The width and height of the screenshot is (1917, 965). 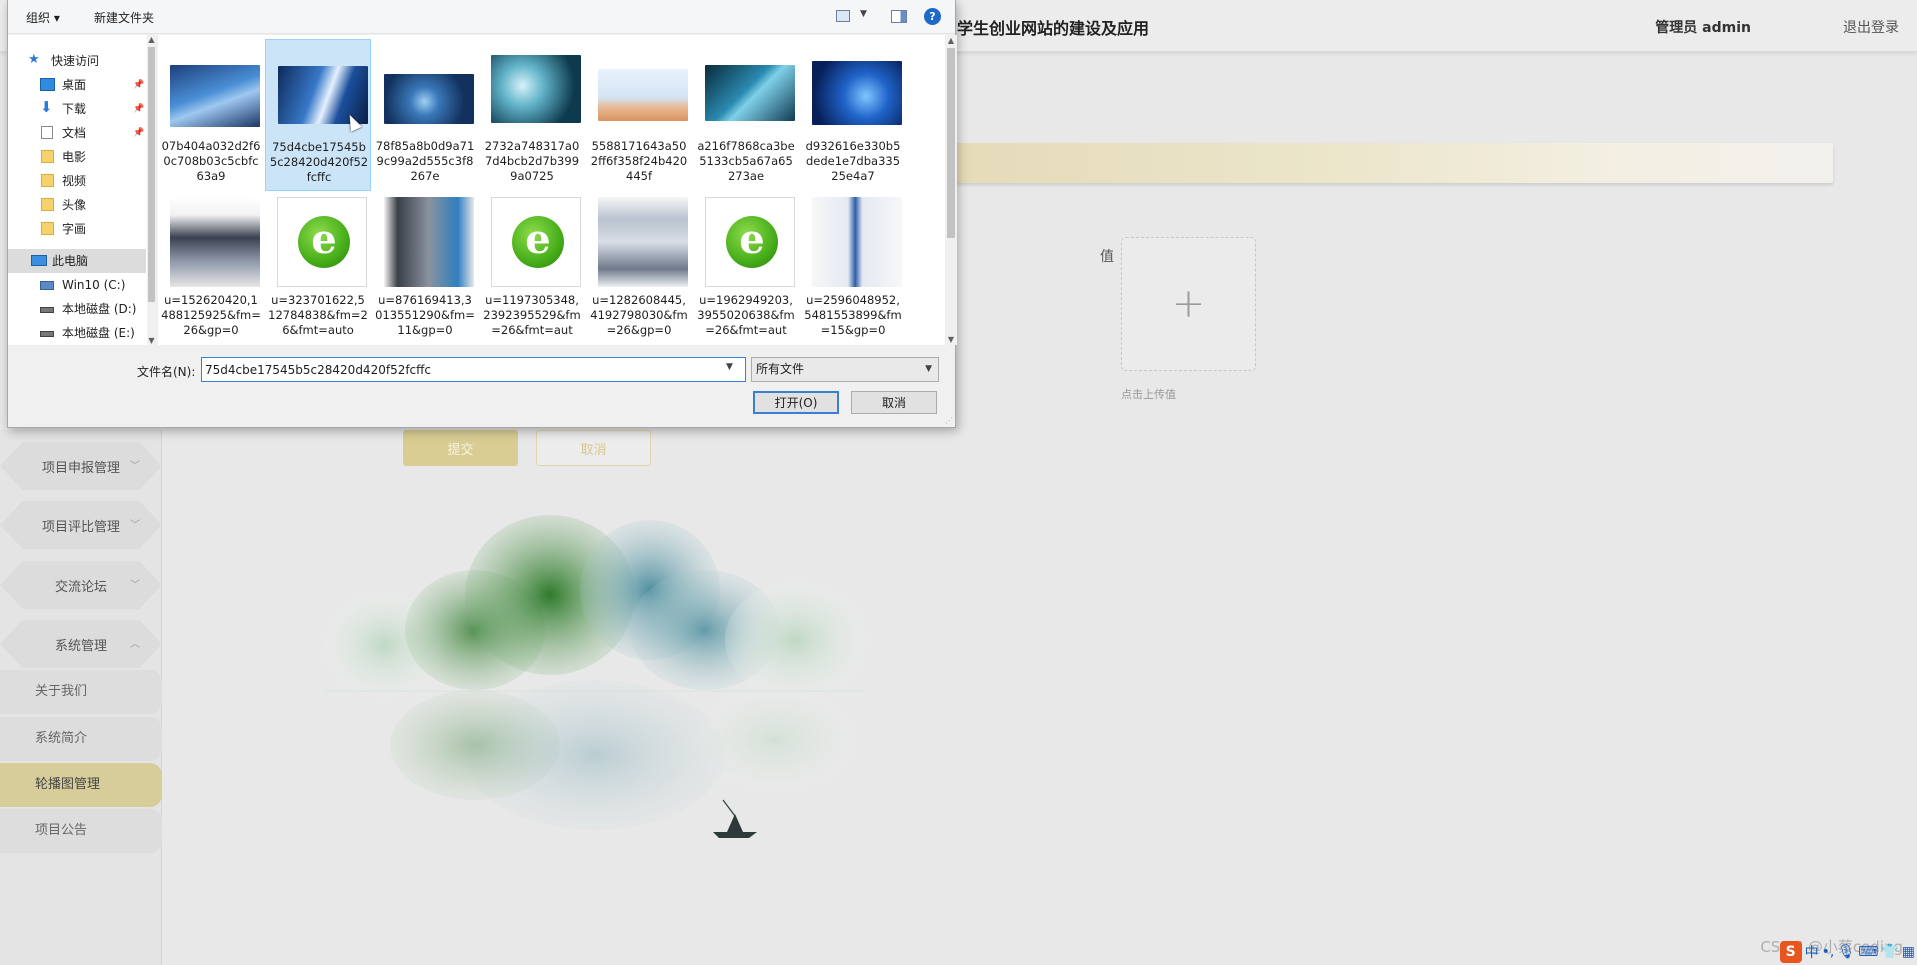 I want to click on file-name: a216f7868ca3be5133cb5a67a65273ae, so click(x=746, y=161).